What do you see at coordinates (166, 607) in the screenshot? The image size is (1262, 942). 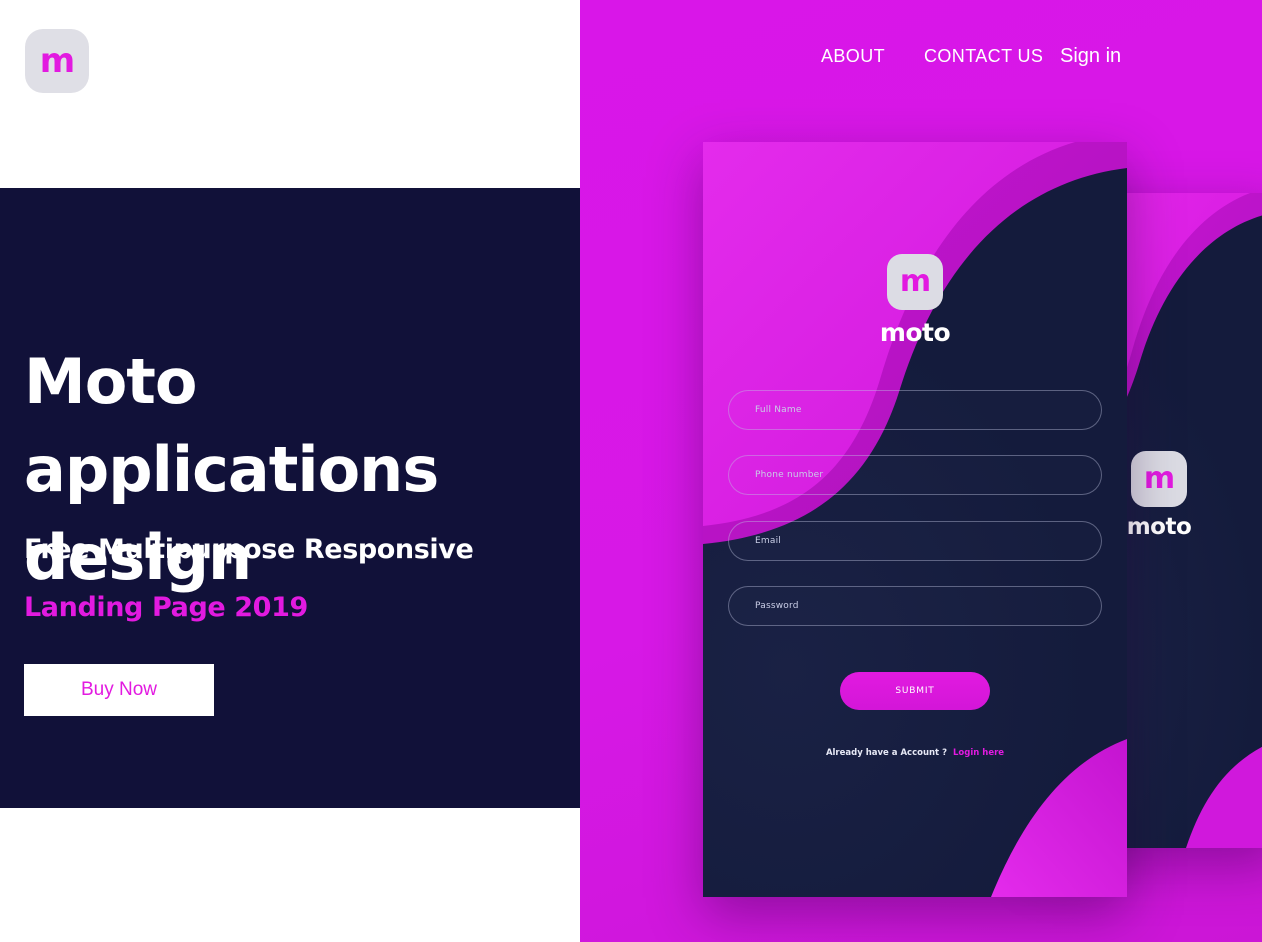 I see `hero-subtitle-accent: Landing Page 2019` at bounding box center [166, 607].